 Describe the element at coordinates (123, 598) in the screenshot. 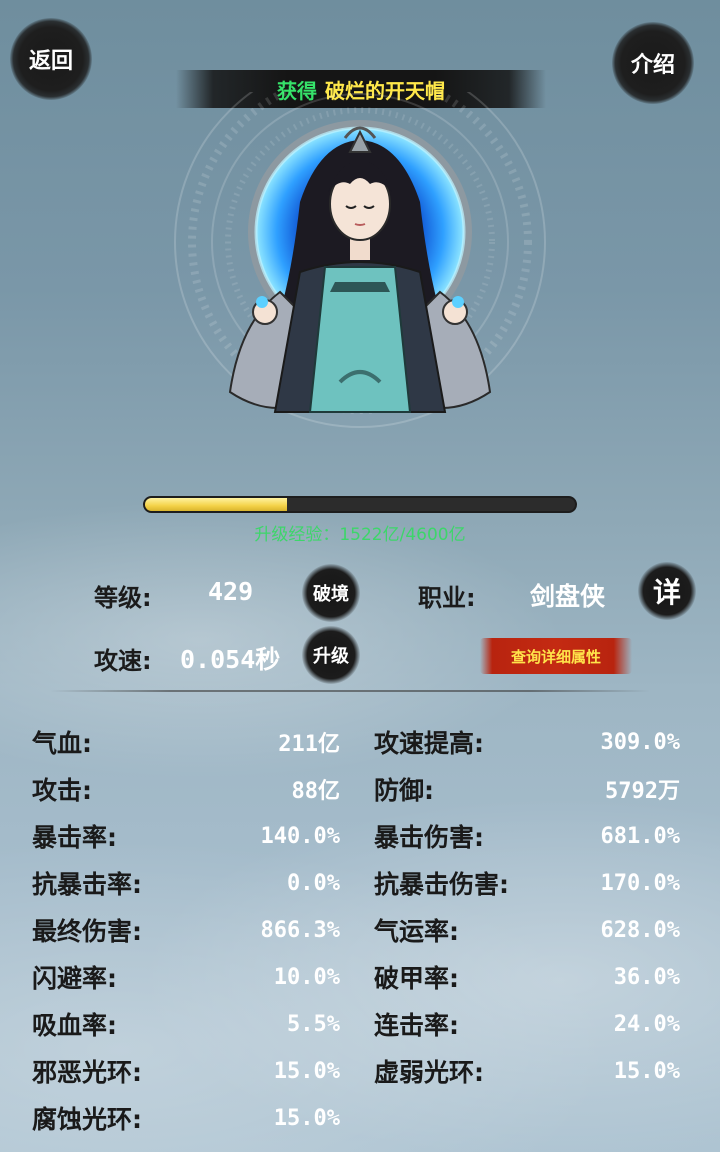

I see `level-label: 等级:` at that location.